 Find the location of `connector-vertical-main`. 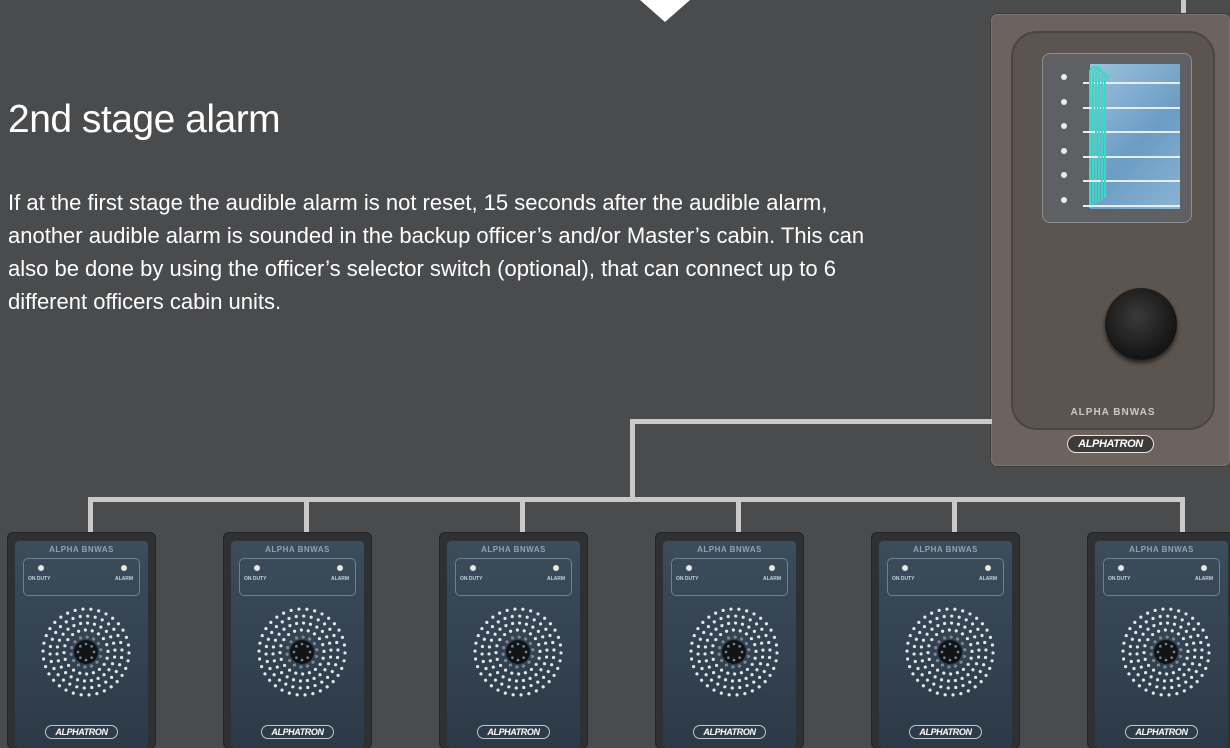

connector-vertical-main is located at coordinates (632, 460).